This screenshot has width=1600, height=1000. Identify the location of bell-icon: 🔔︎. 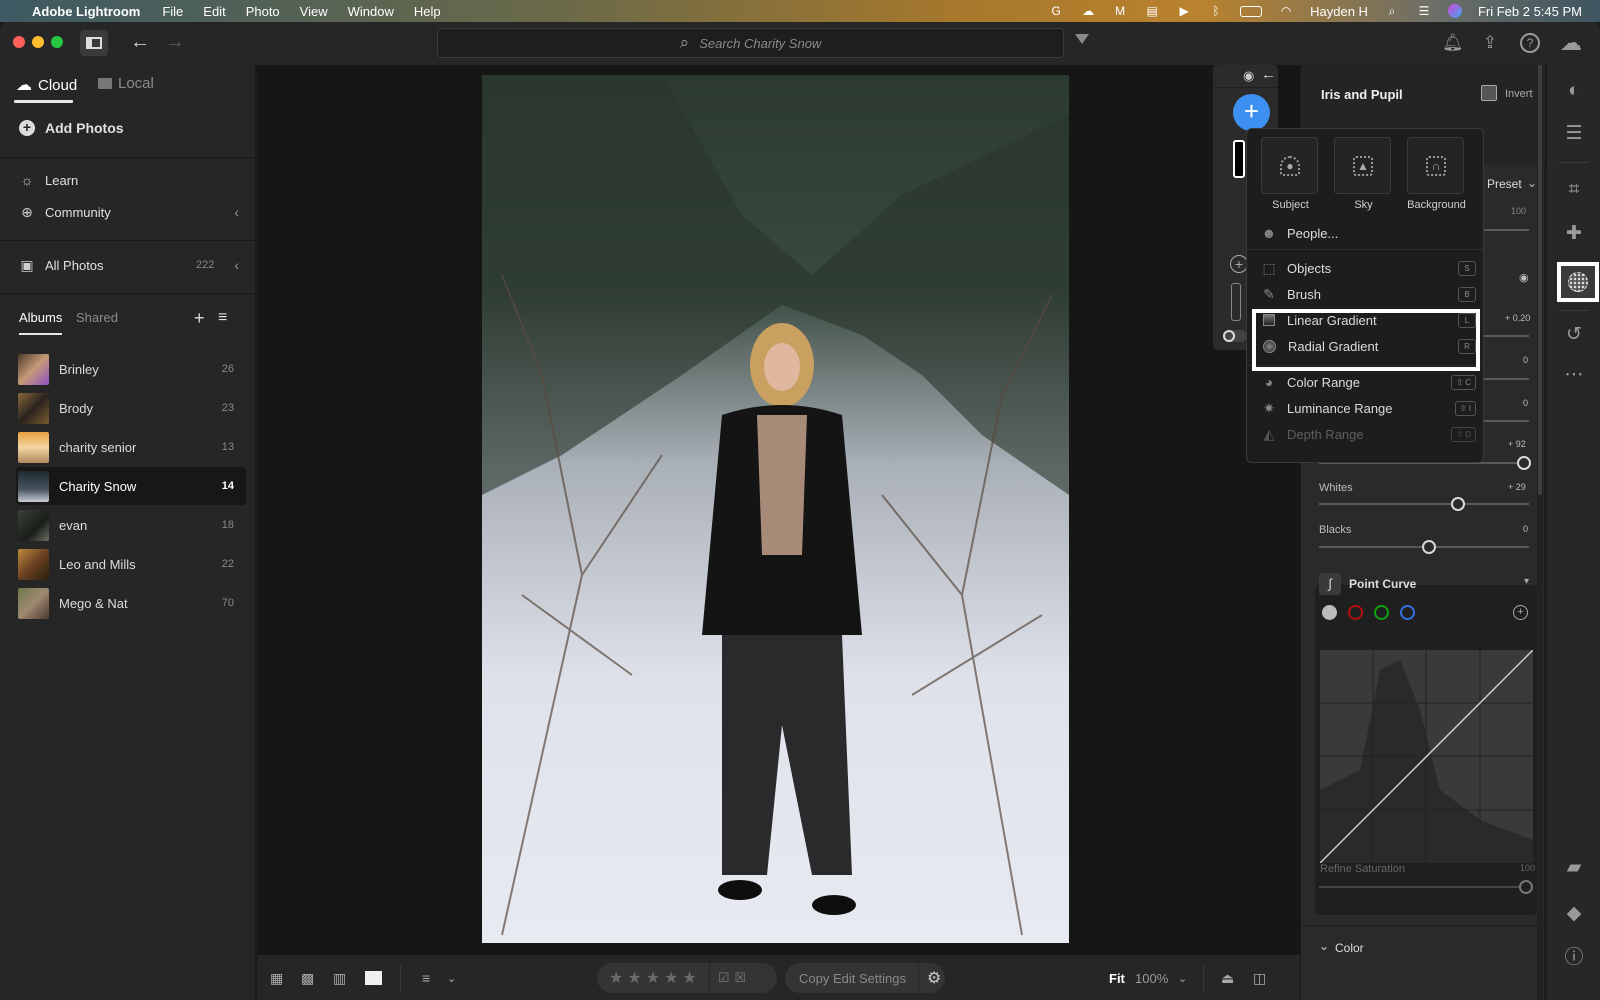
(1453, 43).